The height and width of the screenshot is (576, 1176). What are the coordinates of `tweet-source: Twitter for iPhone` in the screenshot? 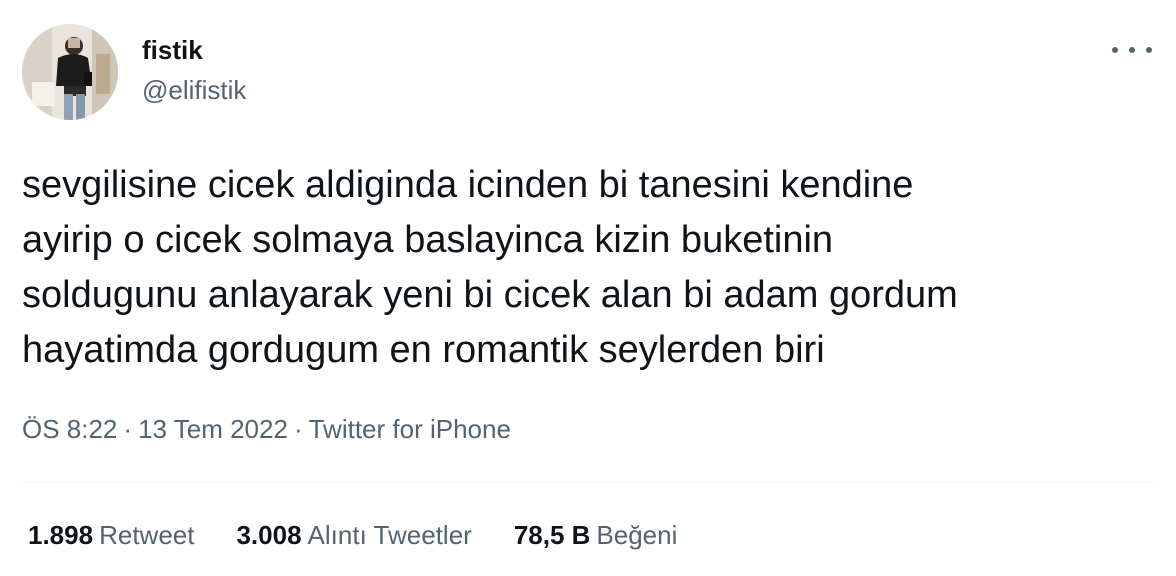 It's located at (410, 429).